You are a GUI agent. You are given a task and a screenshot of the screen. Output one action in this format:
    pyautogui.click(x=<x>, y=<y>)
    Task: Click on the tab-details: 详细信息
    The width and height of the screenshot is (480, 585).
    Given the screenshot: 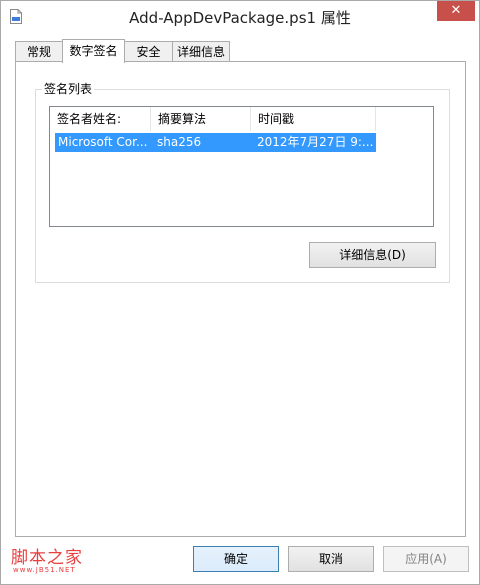 What is the action you would take?
    pyautogui.click(x=201, y=51)
    